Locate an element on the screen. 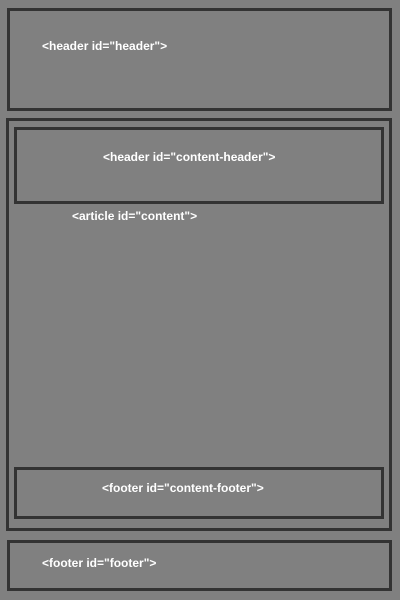 This screenshot has width=400, height=600. footer-label: <footer id="footer"> is located at coordinates (99, 563).